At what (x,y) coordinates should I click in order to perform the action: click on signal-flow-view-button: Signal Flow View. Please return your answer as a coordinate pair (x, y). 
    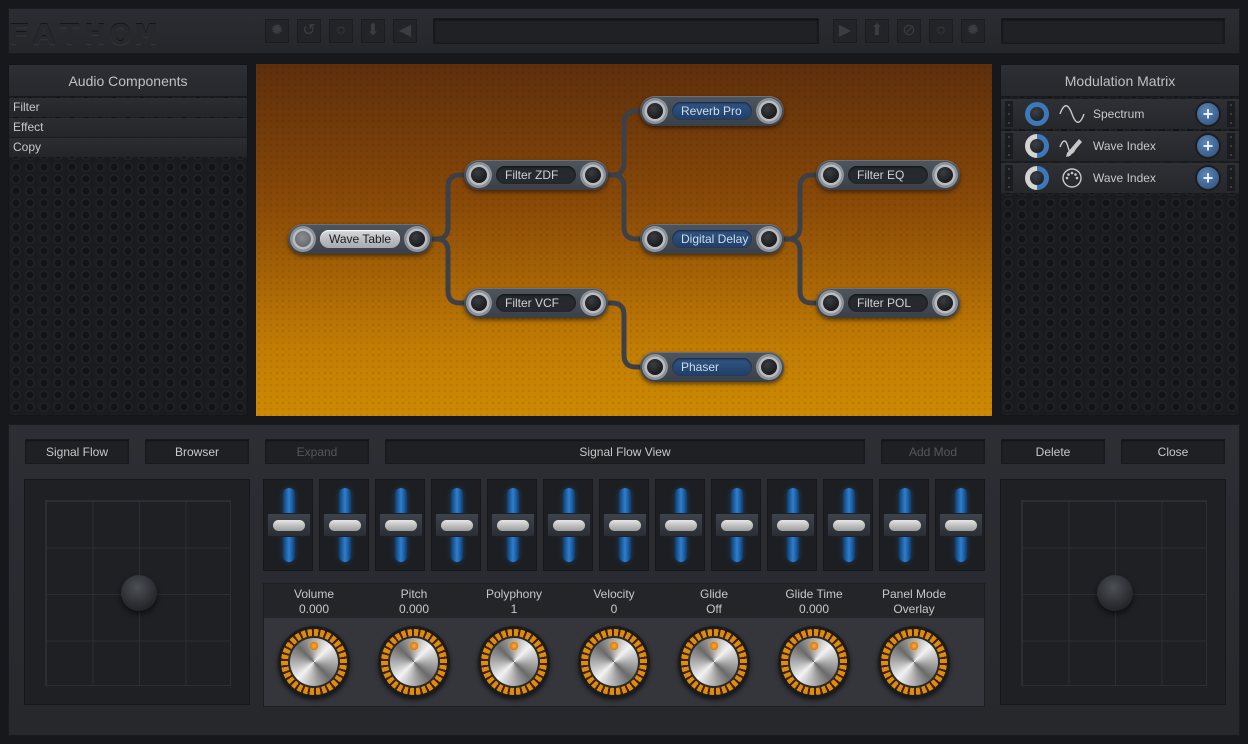
    Looking at the image, I should click on (625, 451).